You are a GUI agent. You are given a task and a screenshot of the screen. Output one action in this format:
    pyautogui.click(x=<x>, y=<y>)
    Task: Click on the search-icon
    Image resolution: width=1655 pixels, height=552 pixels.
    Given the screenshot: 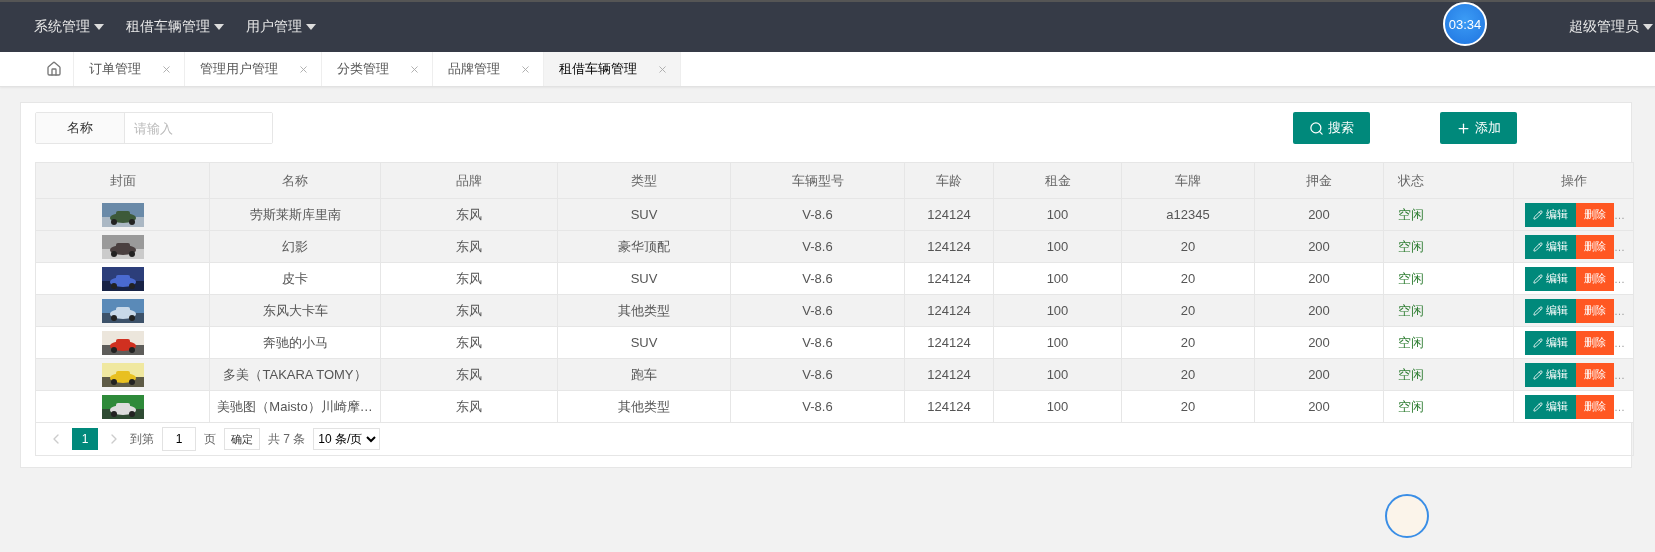 What is the action you would take?
    pyautogui.click(x=1316, y=128)
    